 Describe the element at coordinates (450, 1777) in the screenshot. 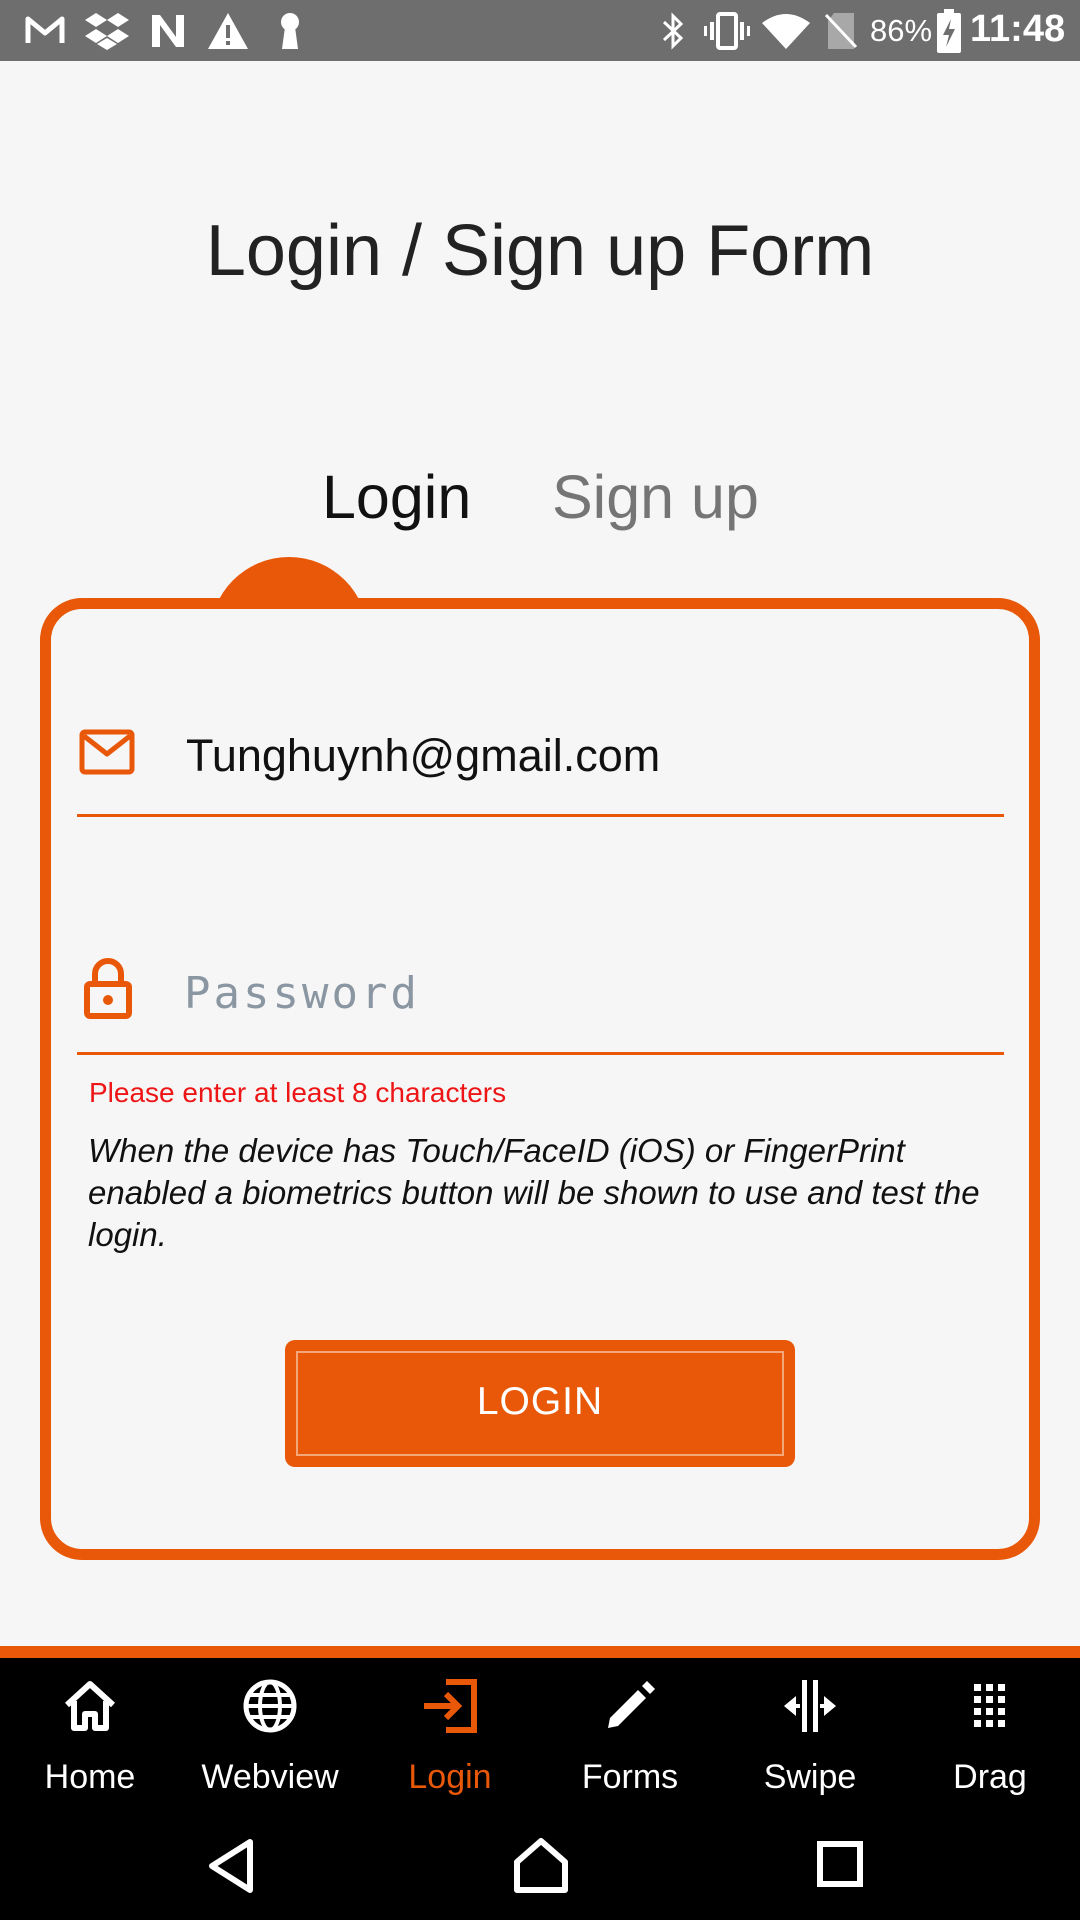

I see `nav-label-login: Login` at that location.